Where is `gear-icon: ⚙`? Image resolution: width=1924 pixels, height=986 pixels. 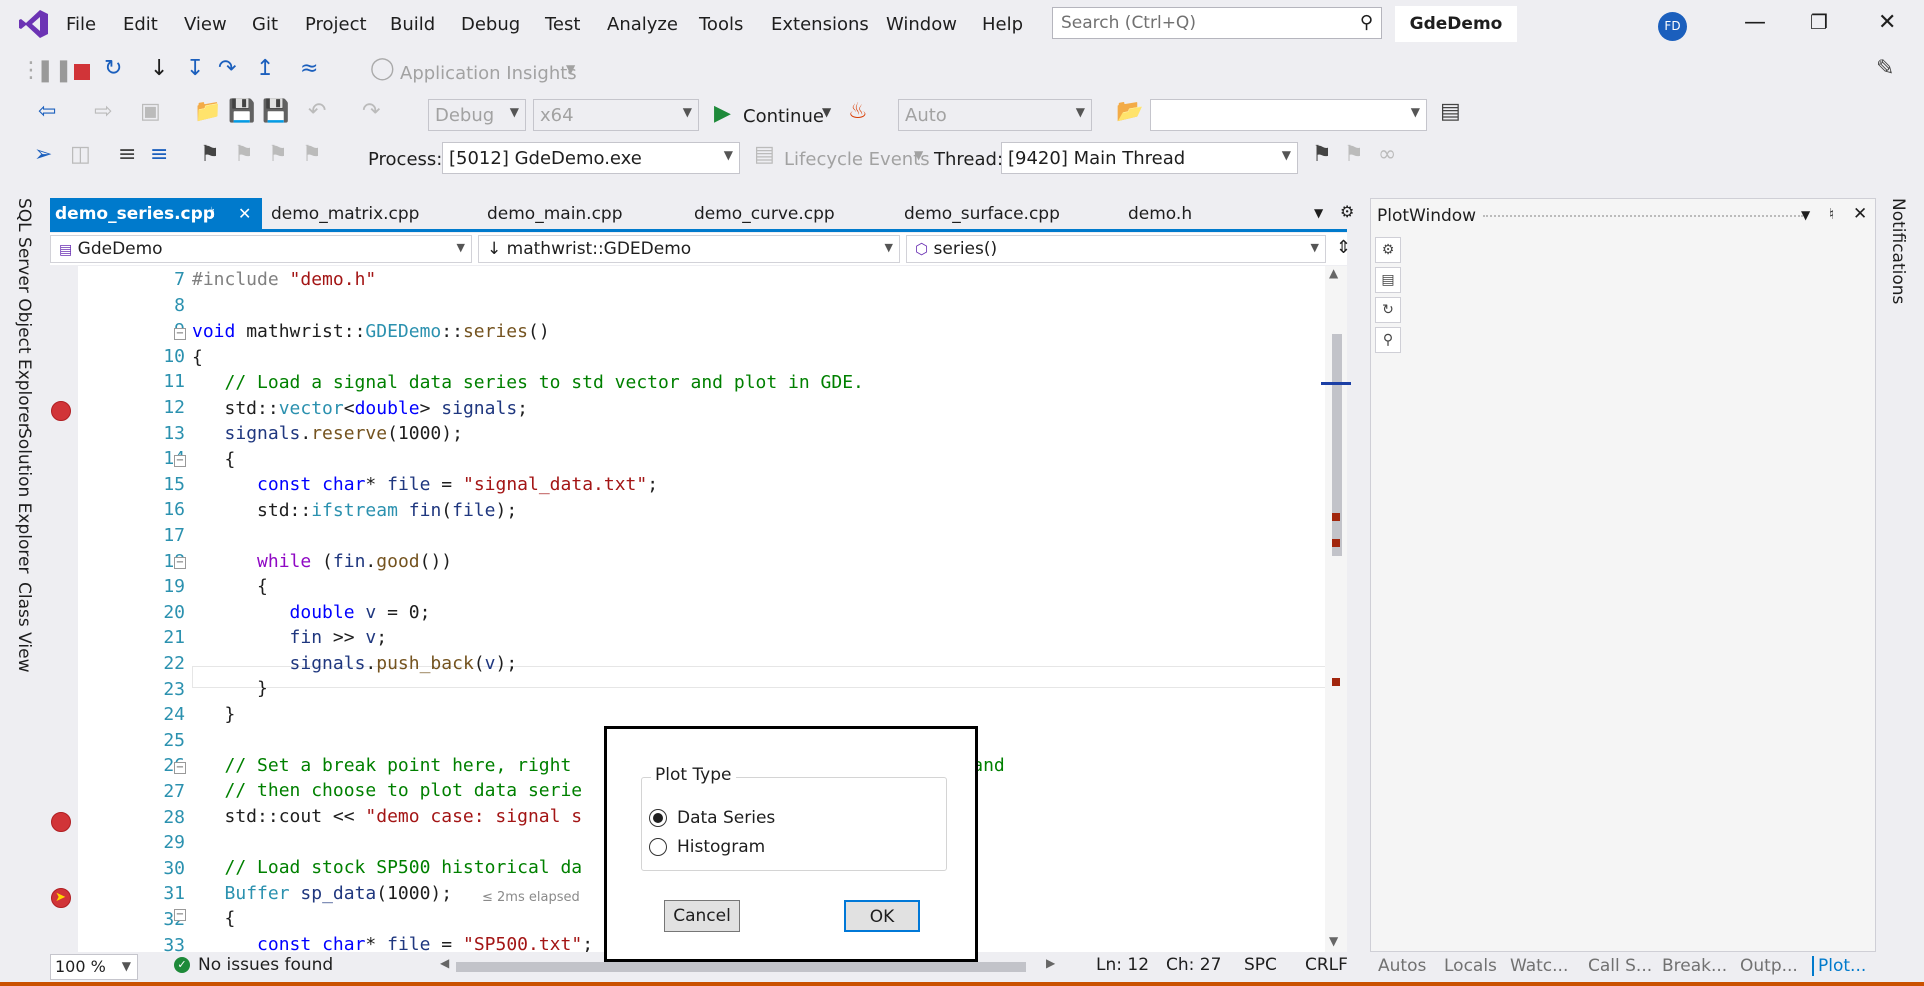
gear-icon: ⚙ is located at coordinates (1347, 211).